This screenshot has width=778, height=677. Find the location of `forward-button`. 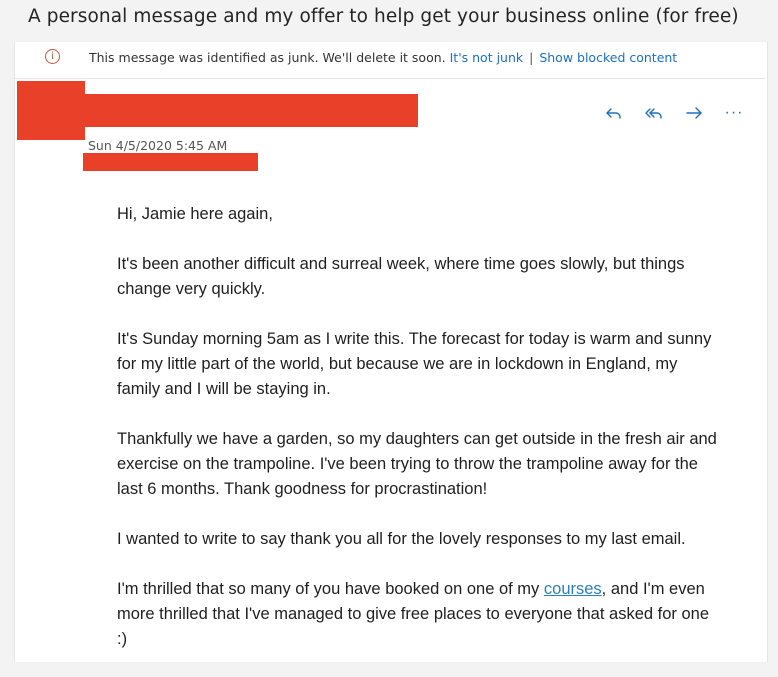

forward-button is located at coordinates (694, 113).